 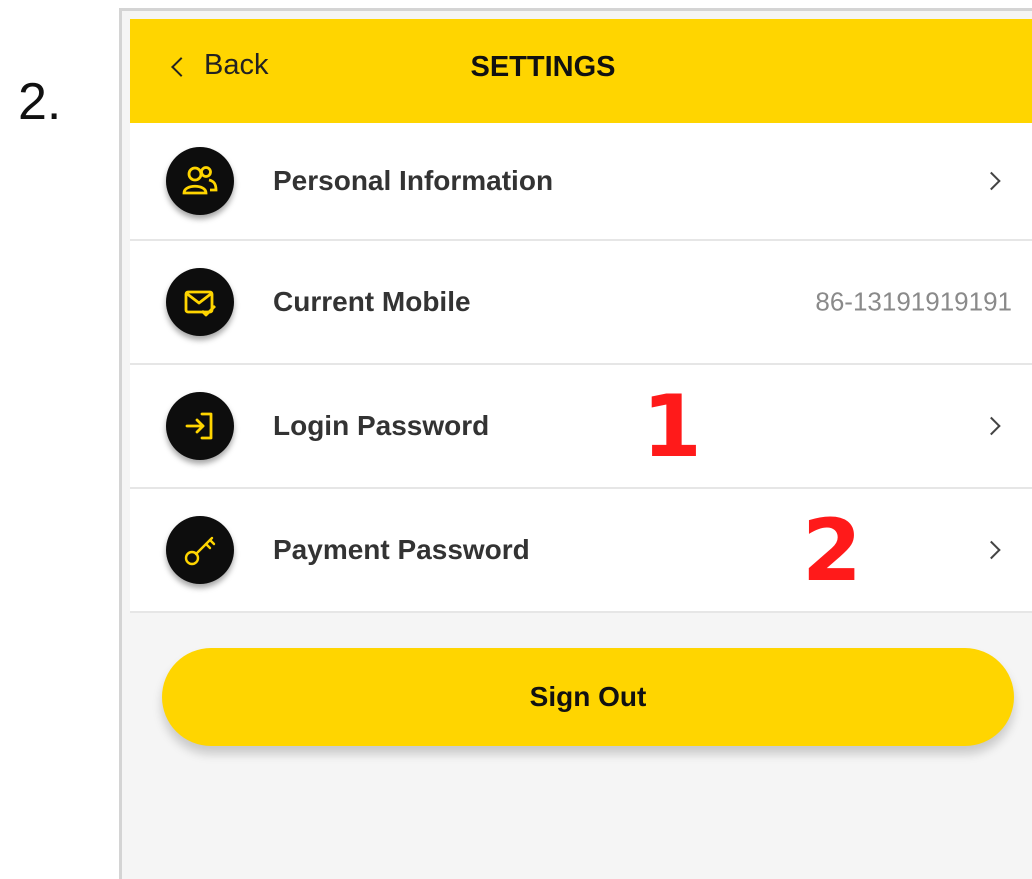 What do you see at coordinates (413, 180) in the screenshot?
I see `settings-item-label: Personal Information` at bounding box center [413, 180].